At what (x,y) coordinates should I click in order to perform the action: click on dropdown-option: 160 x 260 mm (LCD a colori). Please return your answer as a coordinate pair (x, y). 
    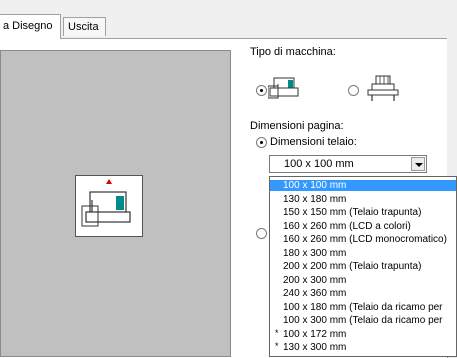
    Looking at the image, I should click on (363, 226).